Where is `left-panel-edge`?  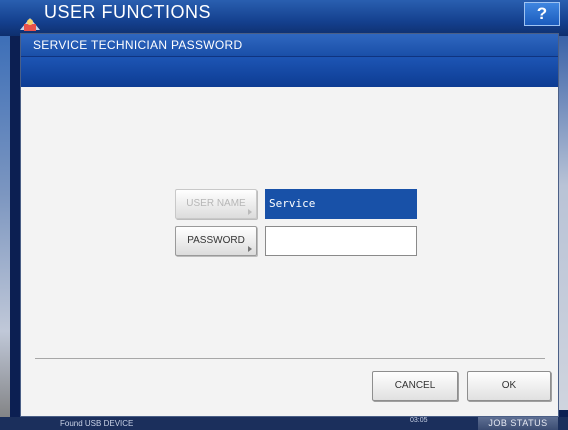
left-panel-edge is located at coordinates (5, 233).